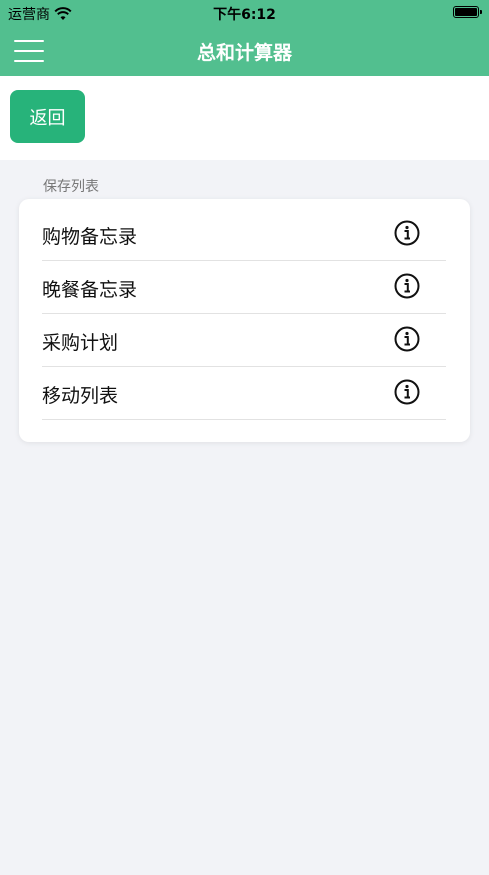 Image resolution: width=489 pixels, height=875 pixels. I want to click on status-bar: 运营商 下午6:12, so click(244, 13).